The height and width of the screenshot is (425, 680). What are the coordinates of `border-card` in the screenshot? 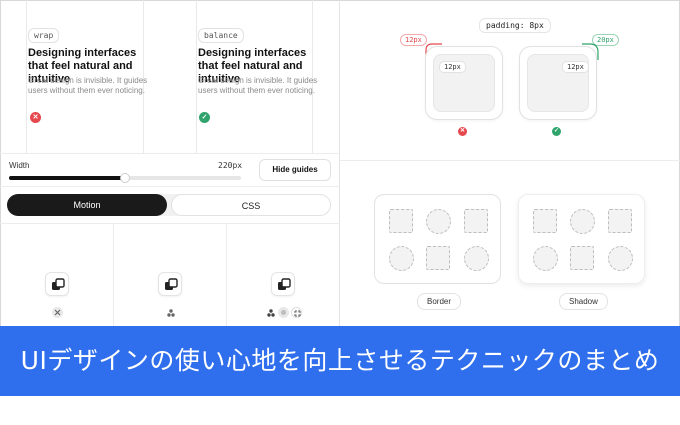 It's located at (437, 239).